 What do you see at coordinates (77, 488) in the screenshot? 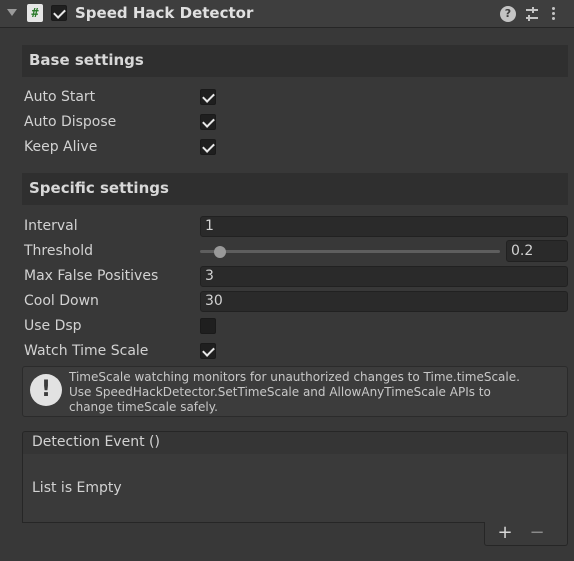
I see `list-empty-text: List is Empty` at bounding box center [77, 488].